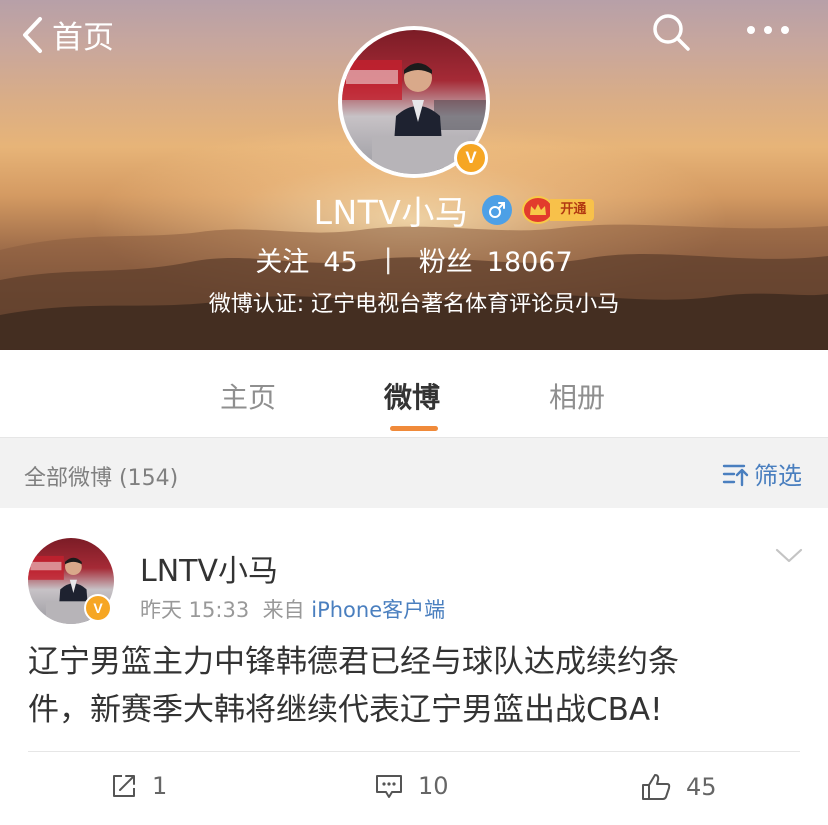 The width and height of the screenshot is (828, 825). What do you see at coordinates (160, 786) in the screenshot?
I see `repost-count: 1` at bounding box center [160, 786].